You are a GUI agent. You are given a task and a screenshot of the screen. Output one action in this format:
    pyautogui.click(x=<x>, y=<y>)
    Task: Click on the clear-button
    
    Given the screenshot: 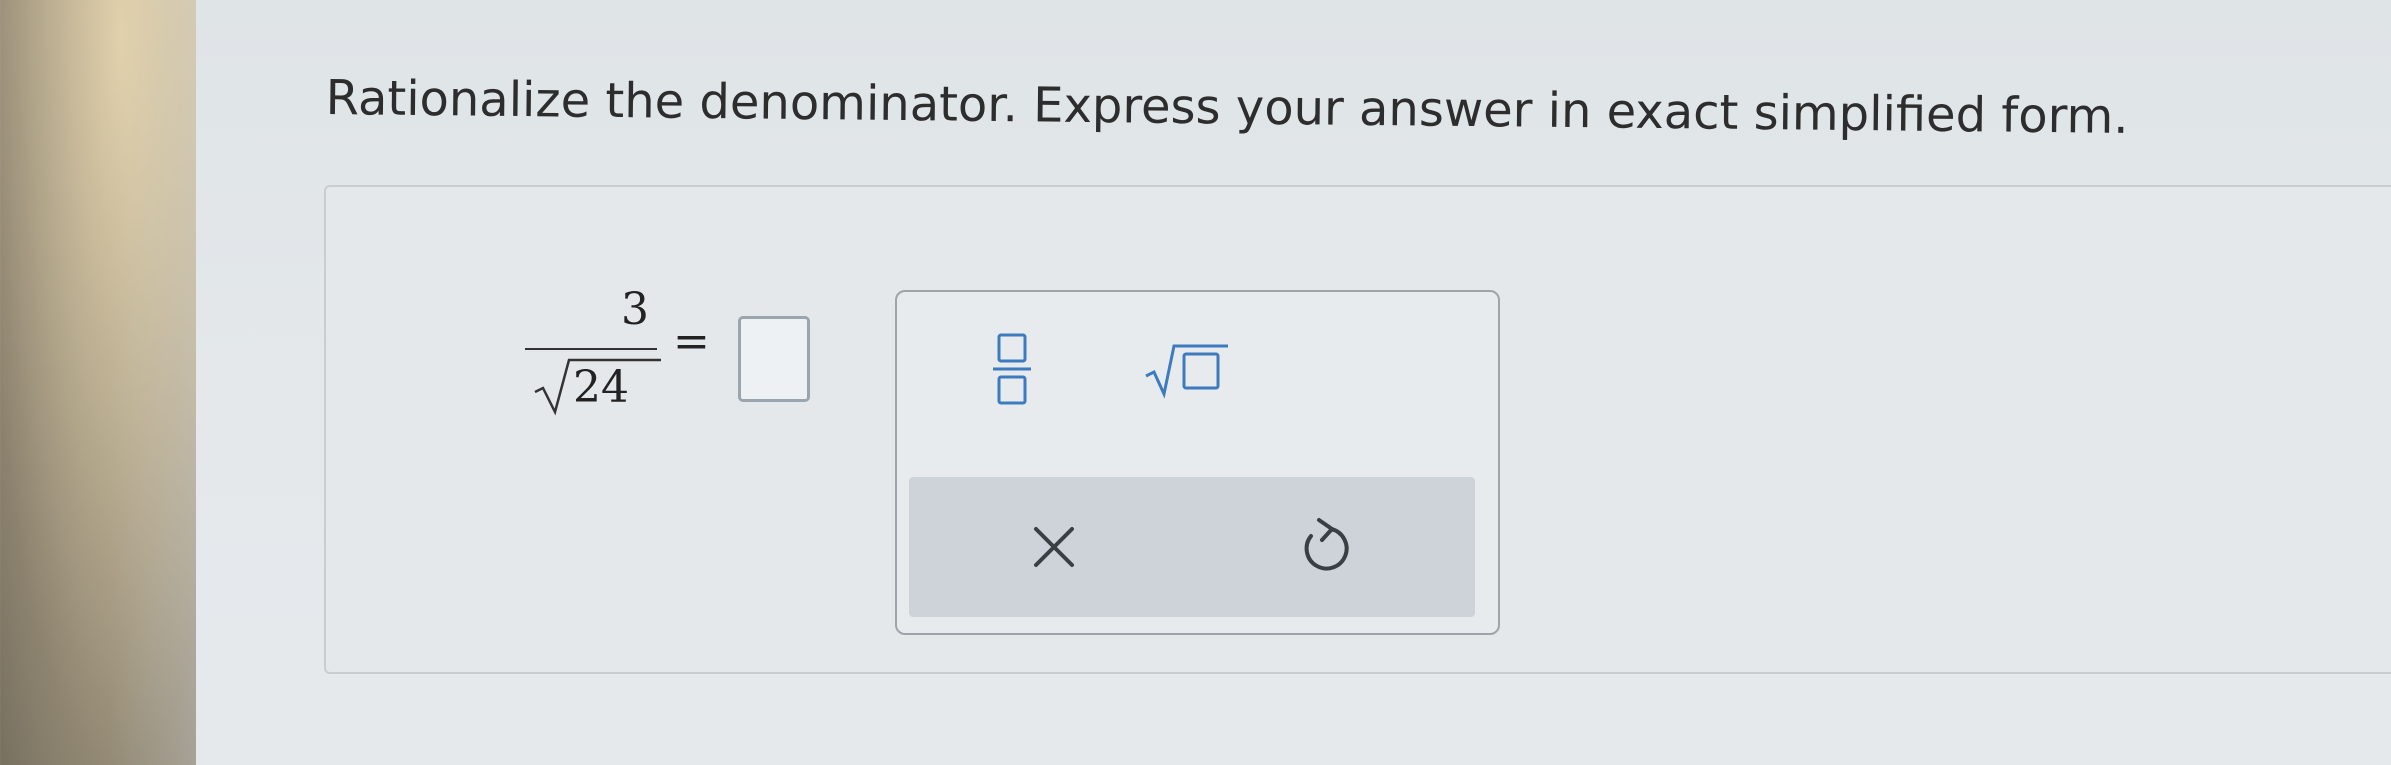 What is the action you would take?
    pyautogui.click(x=1054, y=547)
    